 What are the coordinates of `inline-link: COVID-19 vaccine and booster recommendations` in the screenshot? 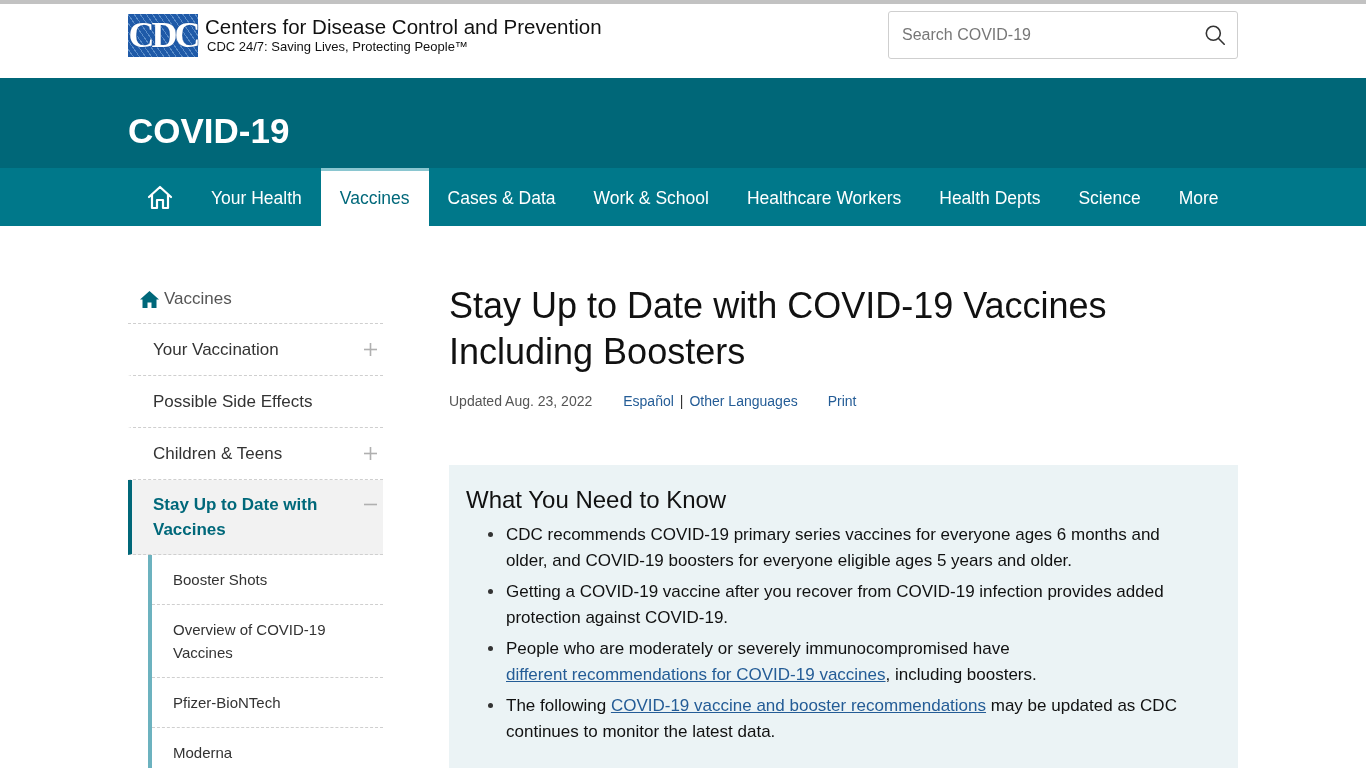 It's located at (798, 705).